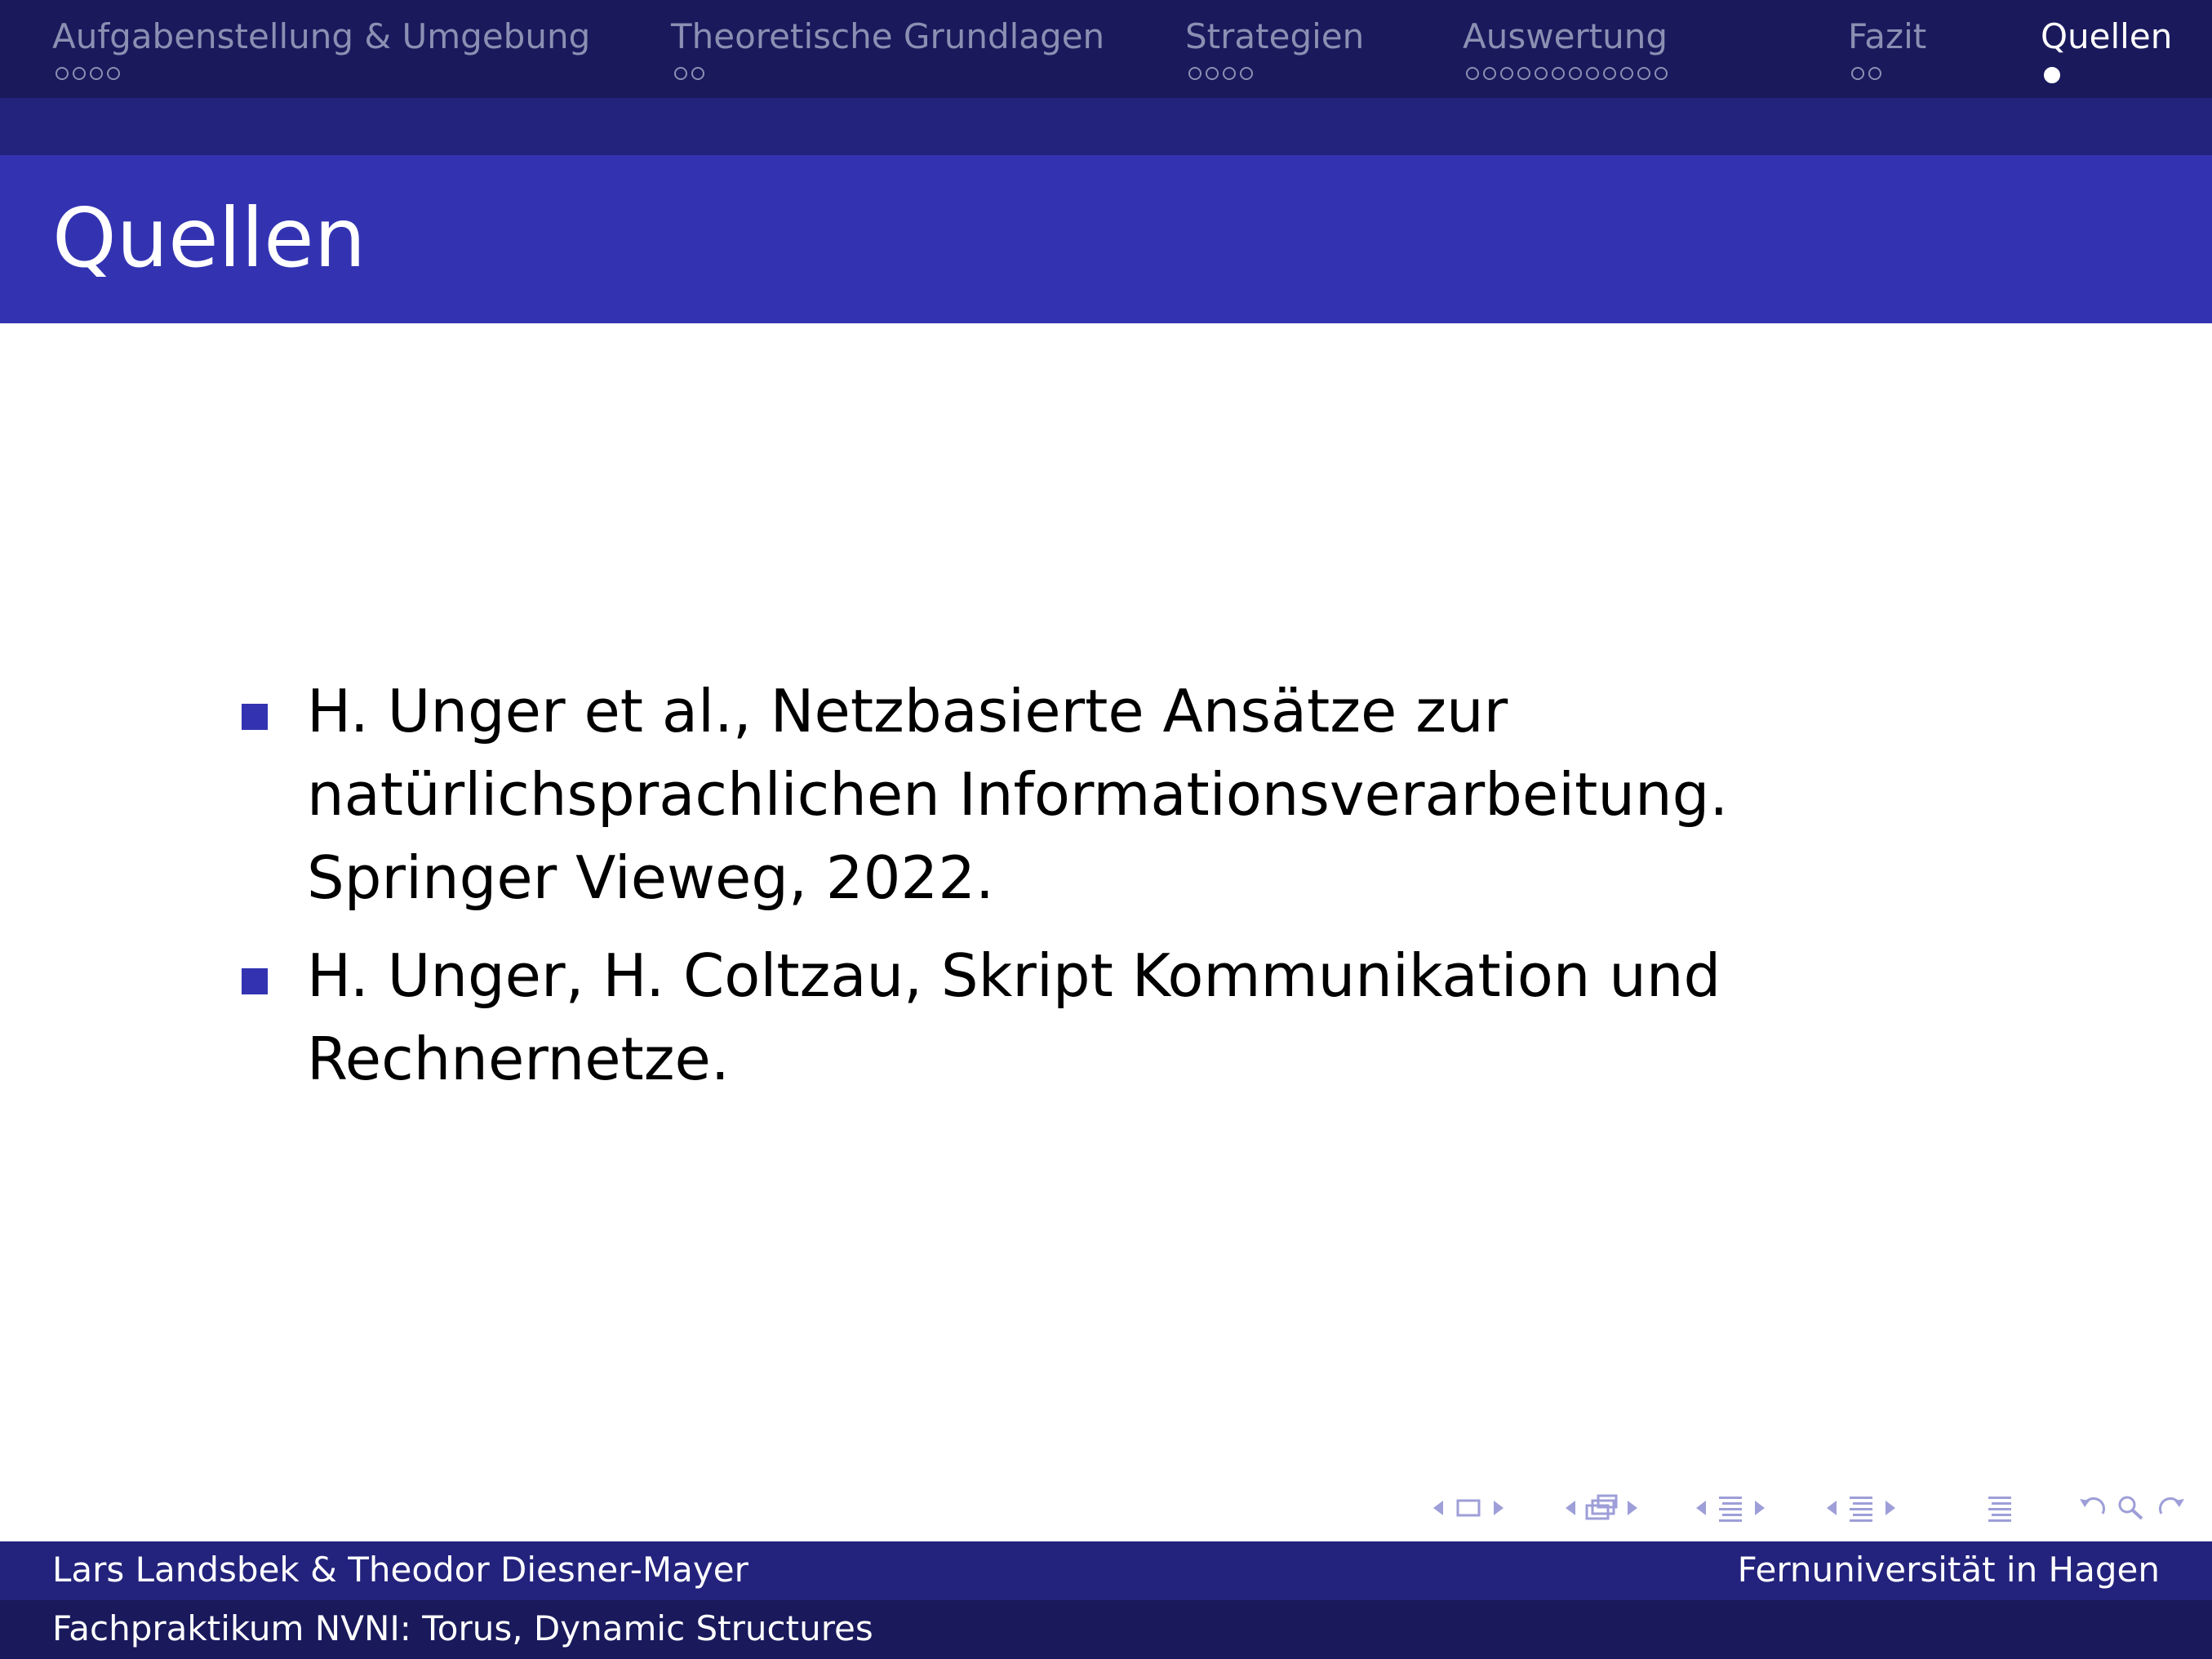  I want to click on next-section-arrow-icon, so click(1761, 1508).